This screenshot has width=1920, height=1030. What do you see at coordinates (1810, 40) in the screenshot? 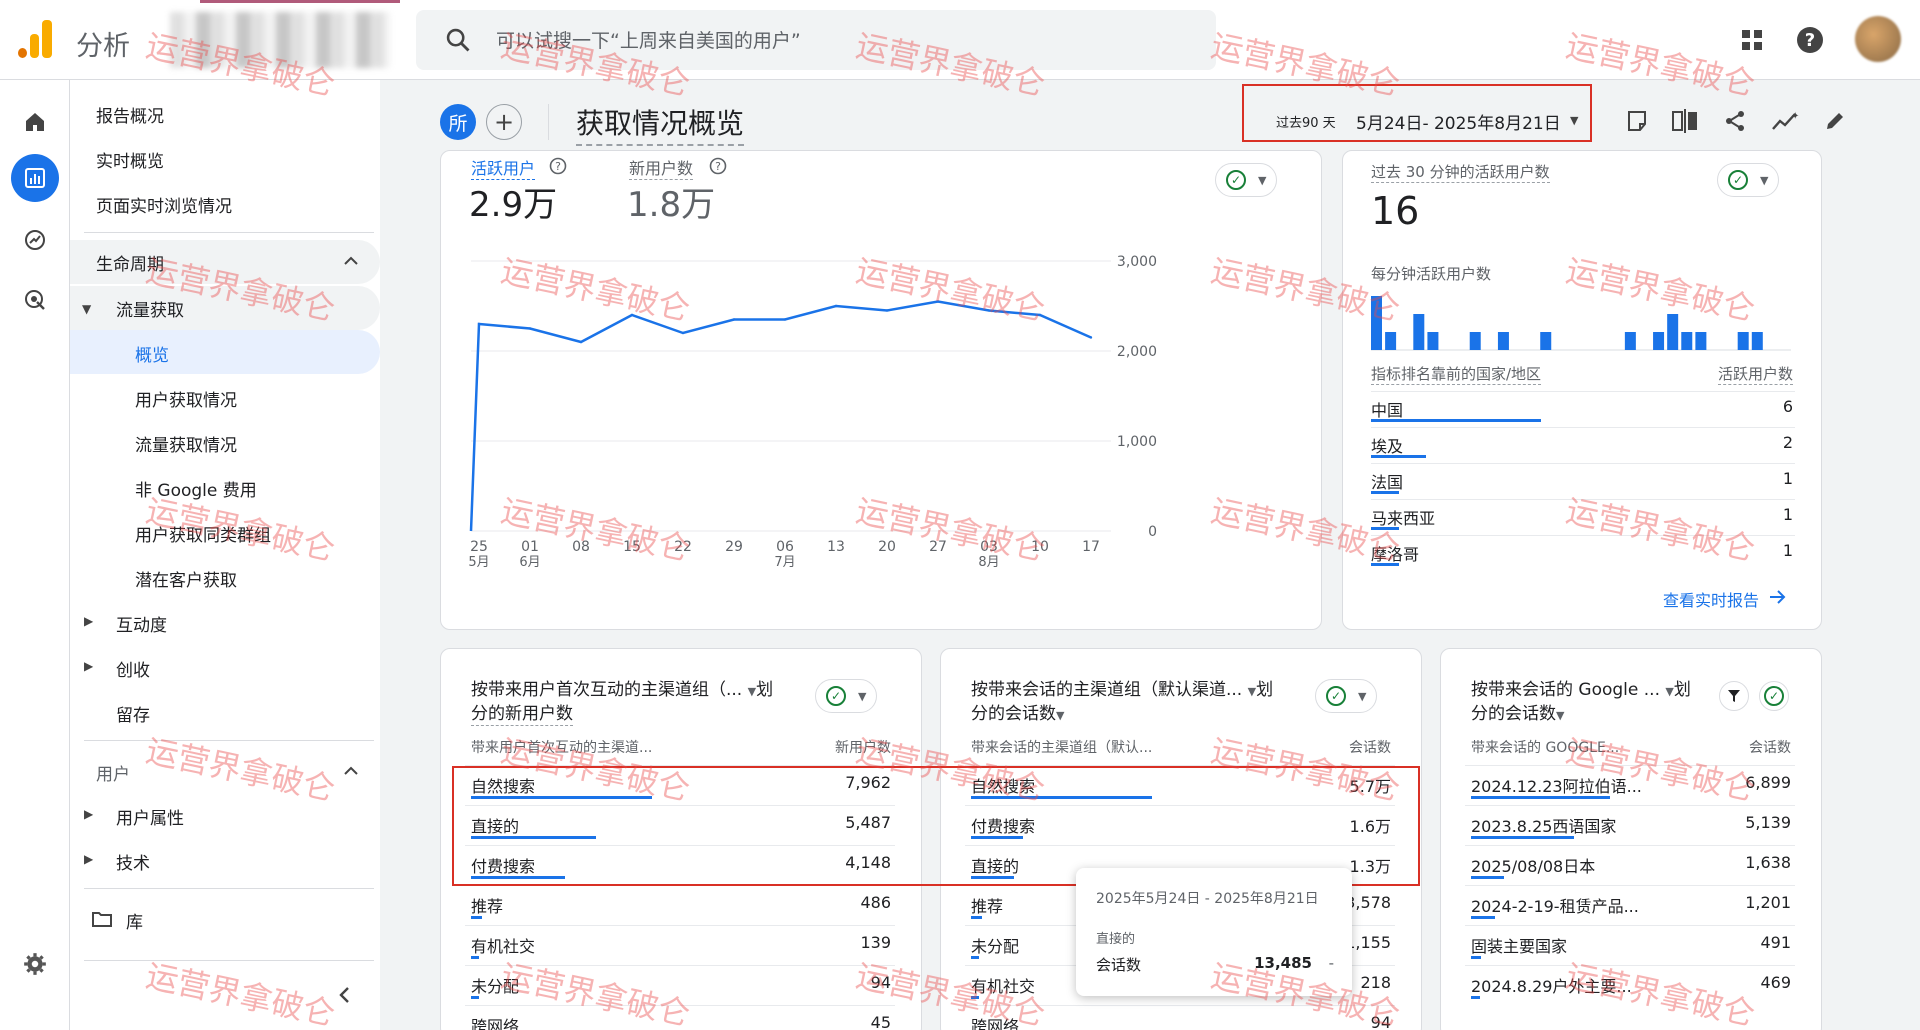
I see `help-icon: ?` at bounding box center [1810, 40].